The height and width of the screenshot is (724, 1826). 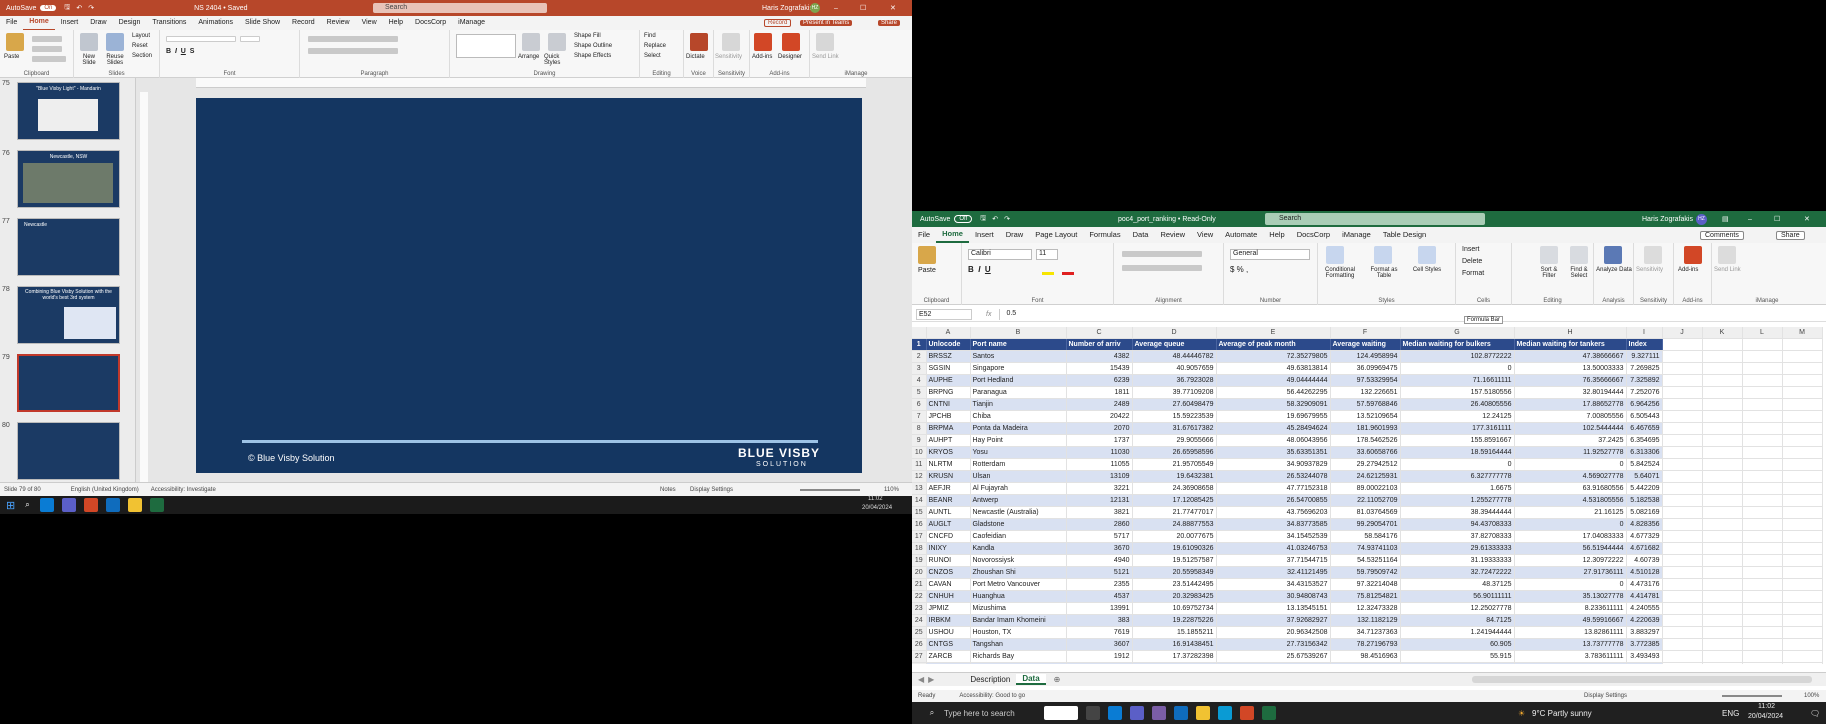 What do you see at coordinates (992, 696) in the screenshot?
I see `xl-accessibility: Accessibility: Good to go` at bounding box center [992, 696].